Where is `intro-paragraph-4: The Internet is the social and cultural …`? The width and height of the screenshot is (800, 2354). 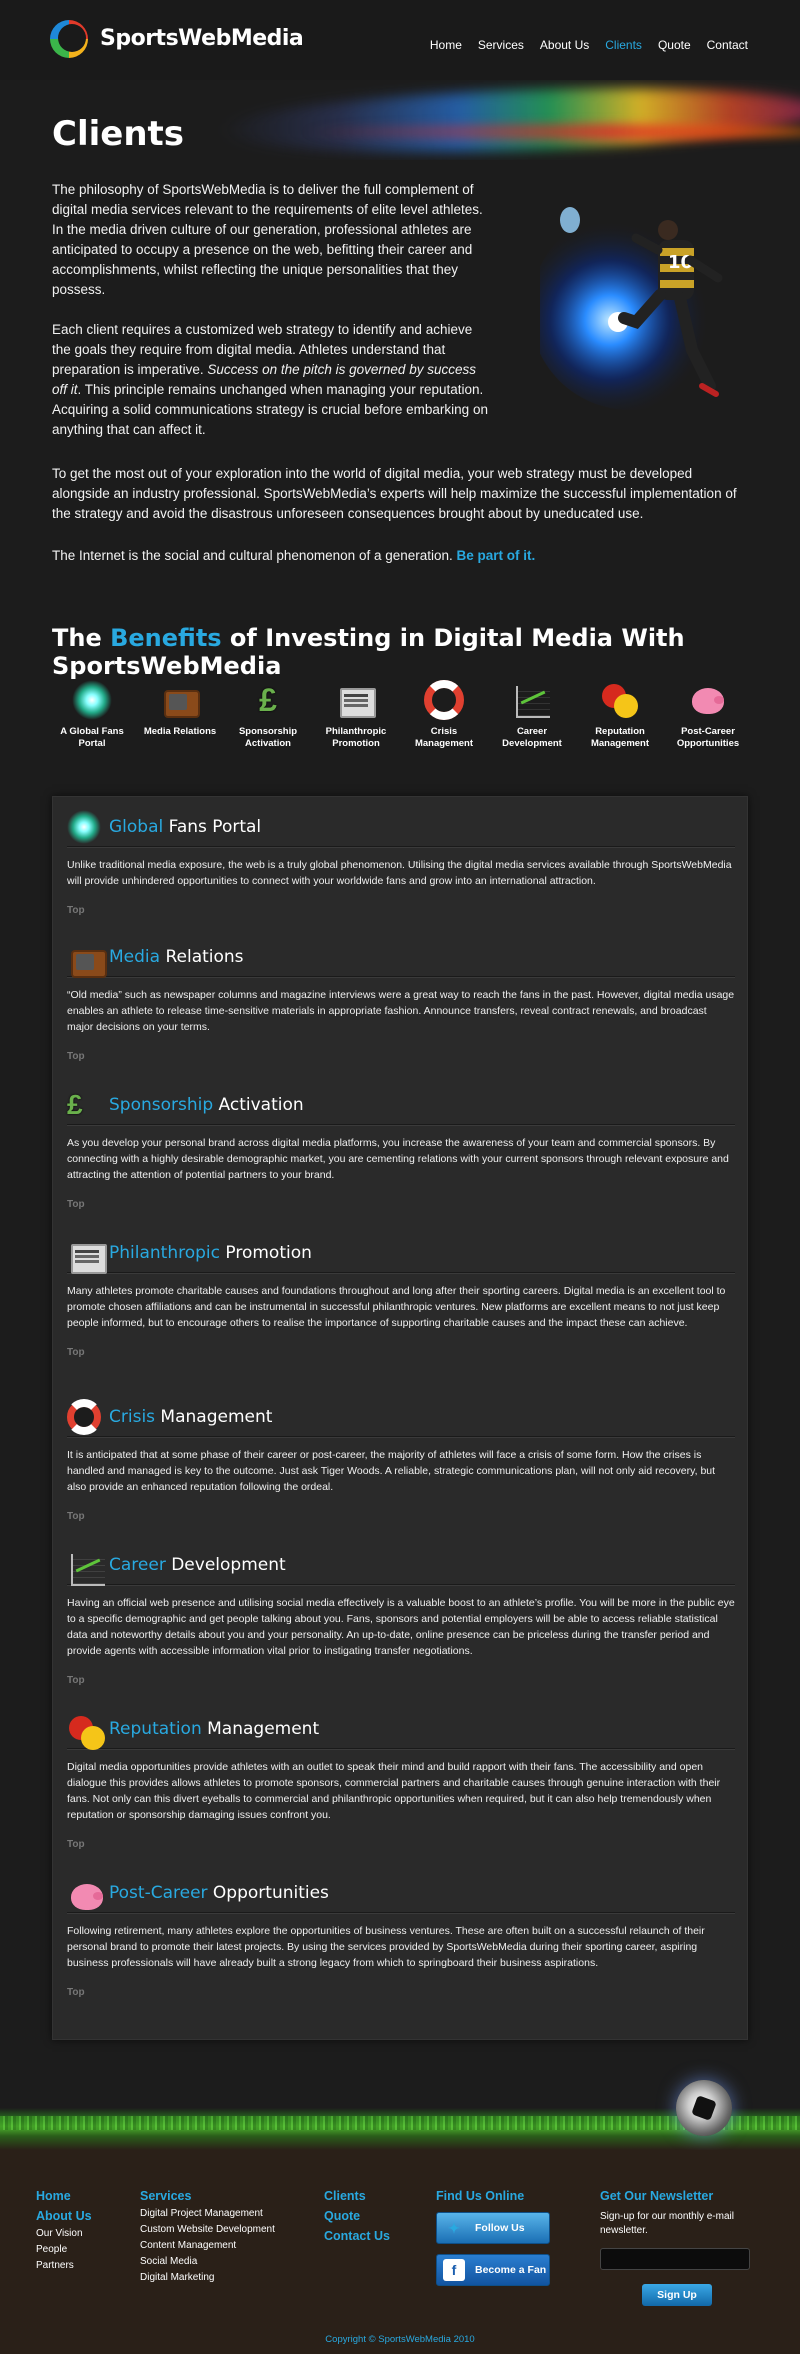
intro-paragraph-4: The Internet is the social and cultural … is located at coordinates (294, 555).